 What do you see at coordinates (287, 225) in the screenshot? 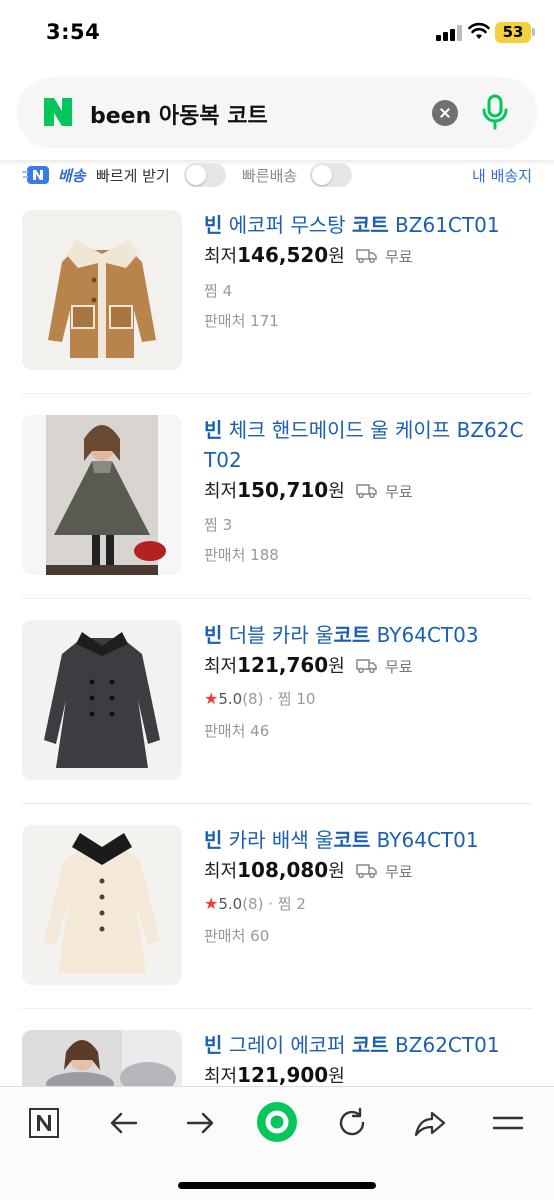
I see `product-title-text: 에코퍼 무스탕` at bounding box center [287, 225].